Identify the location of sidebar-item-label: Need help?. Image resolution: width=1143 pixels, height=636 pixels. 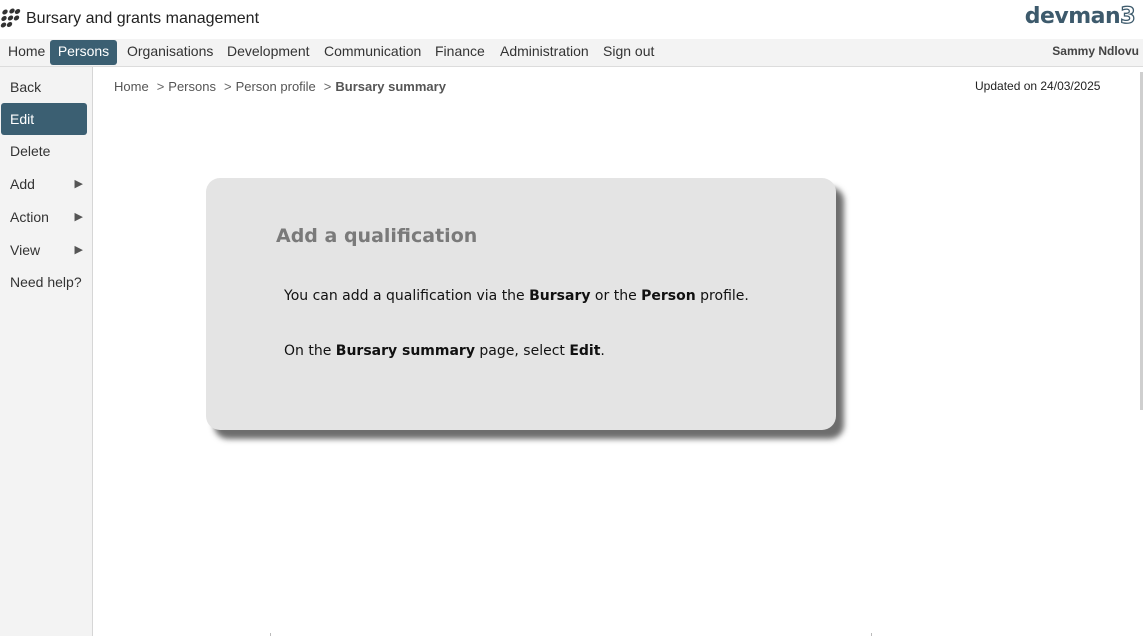
(46, 282).